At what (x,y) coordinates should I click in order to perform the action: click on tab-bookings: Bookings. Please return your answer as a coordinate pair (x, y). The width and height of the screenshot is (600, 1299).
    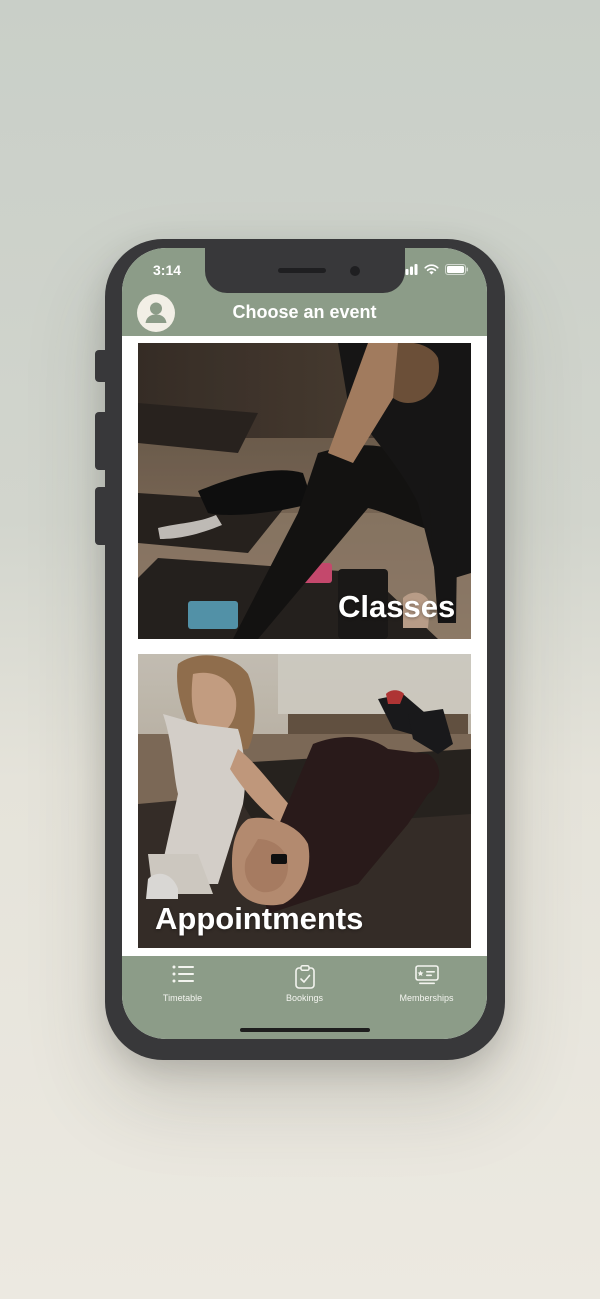
    Looking at the image, I should click on (304, 986).